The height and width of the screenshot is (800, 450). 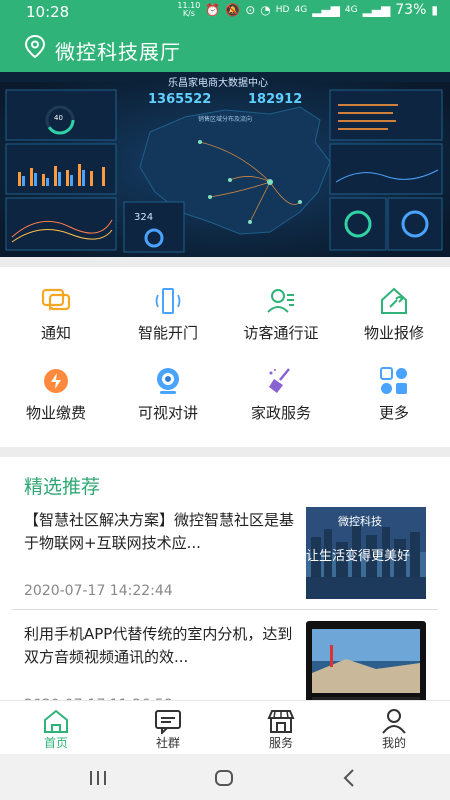 I want to click on service-label: 智能开门, so click(x=167, y=333).